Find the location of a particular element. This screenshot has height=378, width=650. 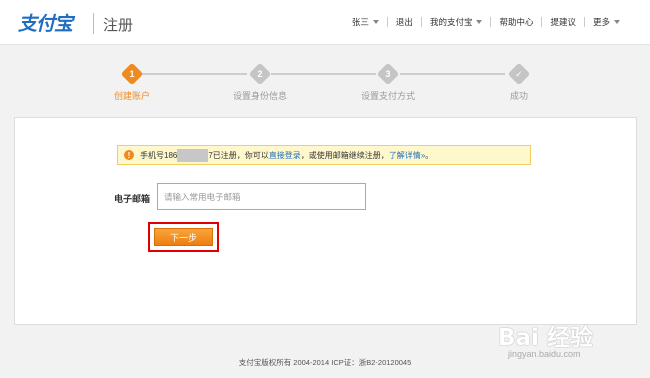

nav-feedback-link: 提建议 is located at coordinates (563, 22).